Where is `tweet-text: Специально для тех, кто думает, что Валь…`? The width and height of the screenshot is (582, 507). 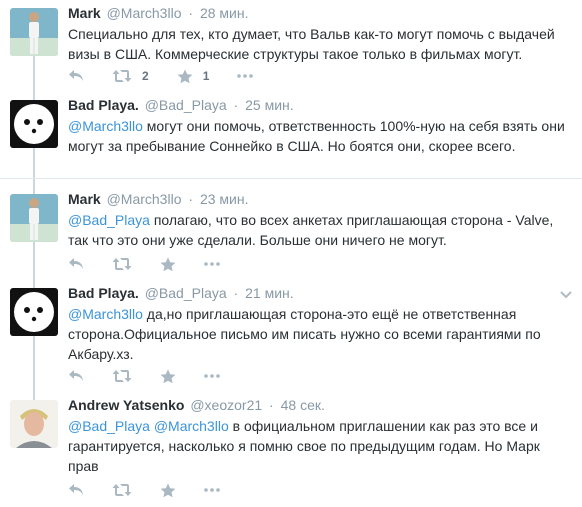 tweet-text: Специально для тех, кто думает, что Валь… is located at coordinates (320, 44).